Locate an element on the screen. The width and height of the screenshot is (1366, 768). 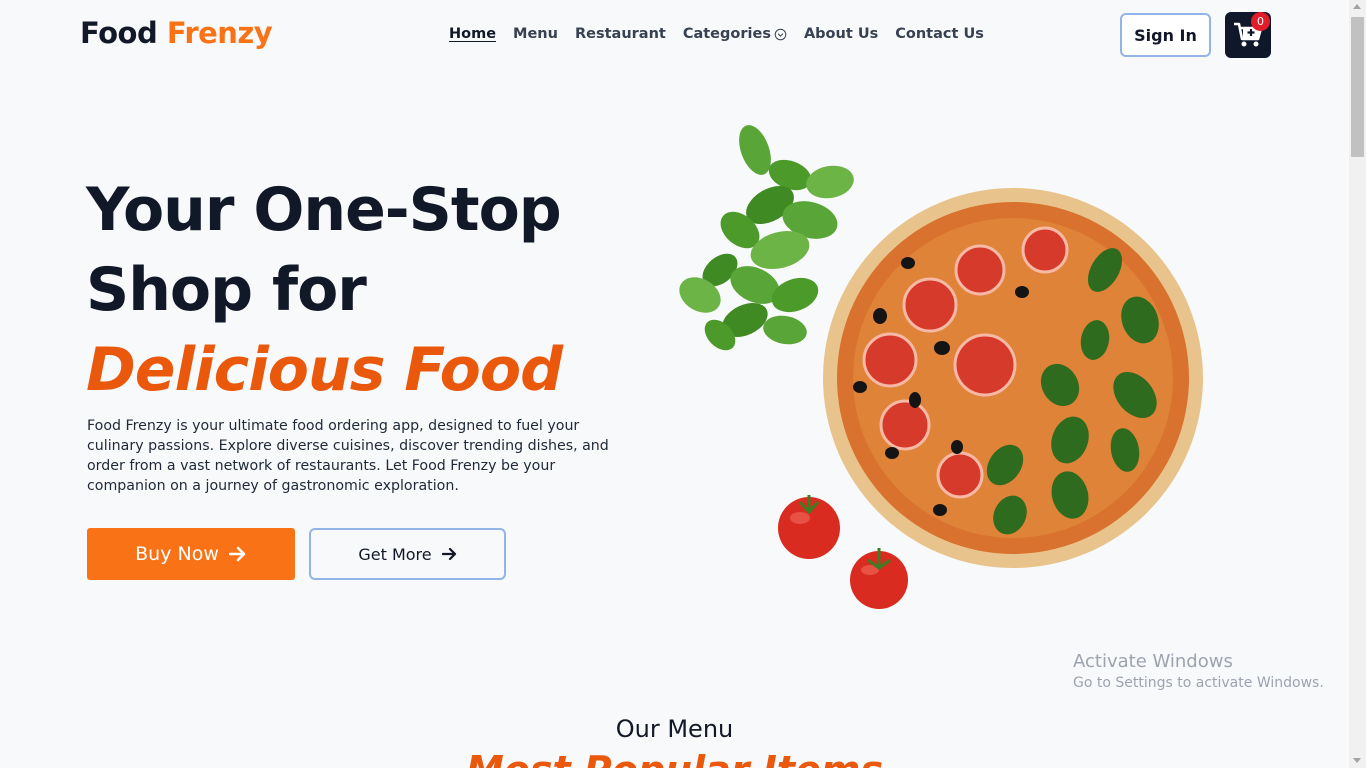
hero-heading: Your One-Stop Shop for Delicious Food is located at coordinates (366, 290).